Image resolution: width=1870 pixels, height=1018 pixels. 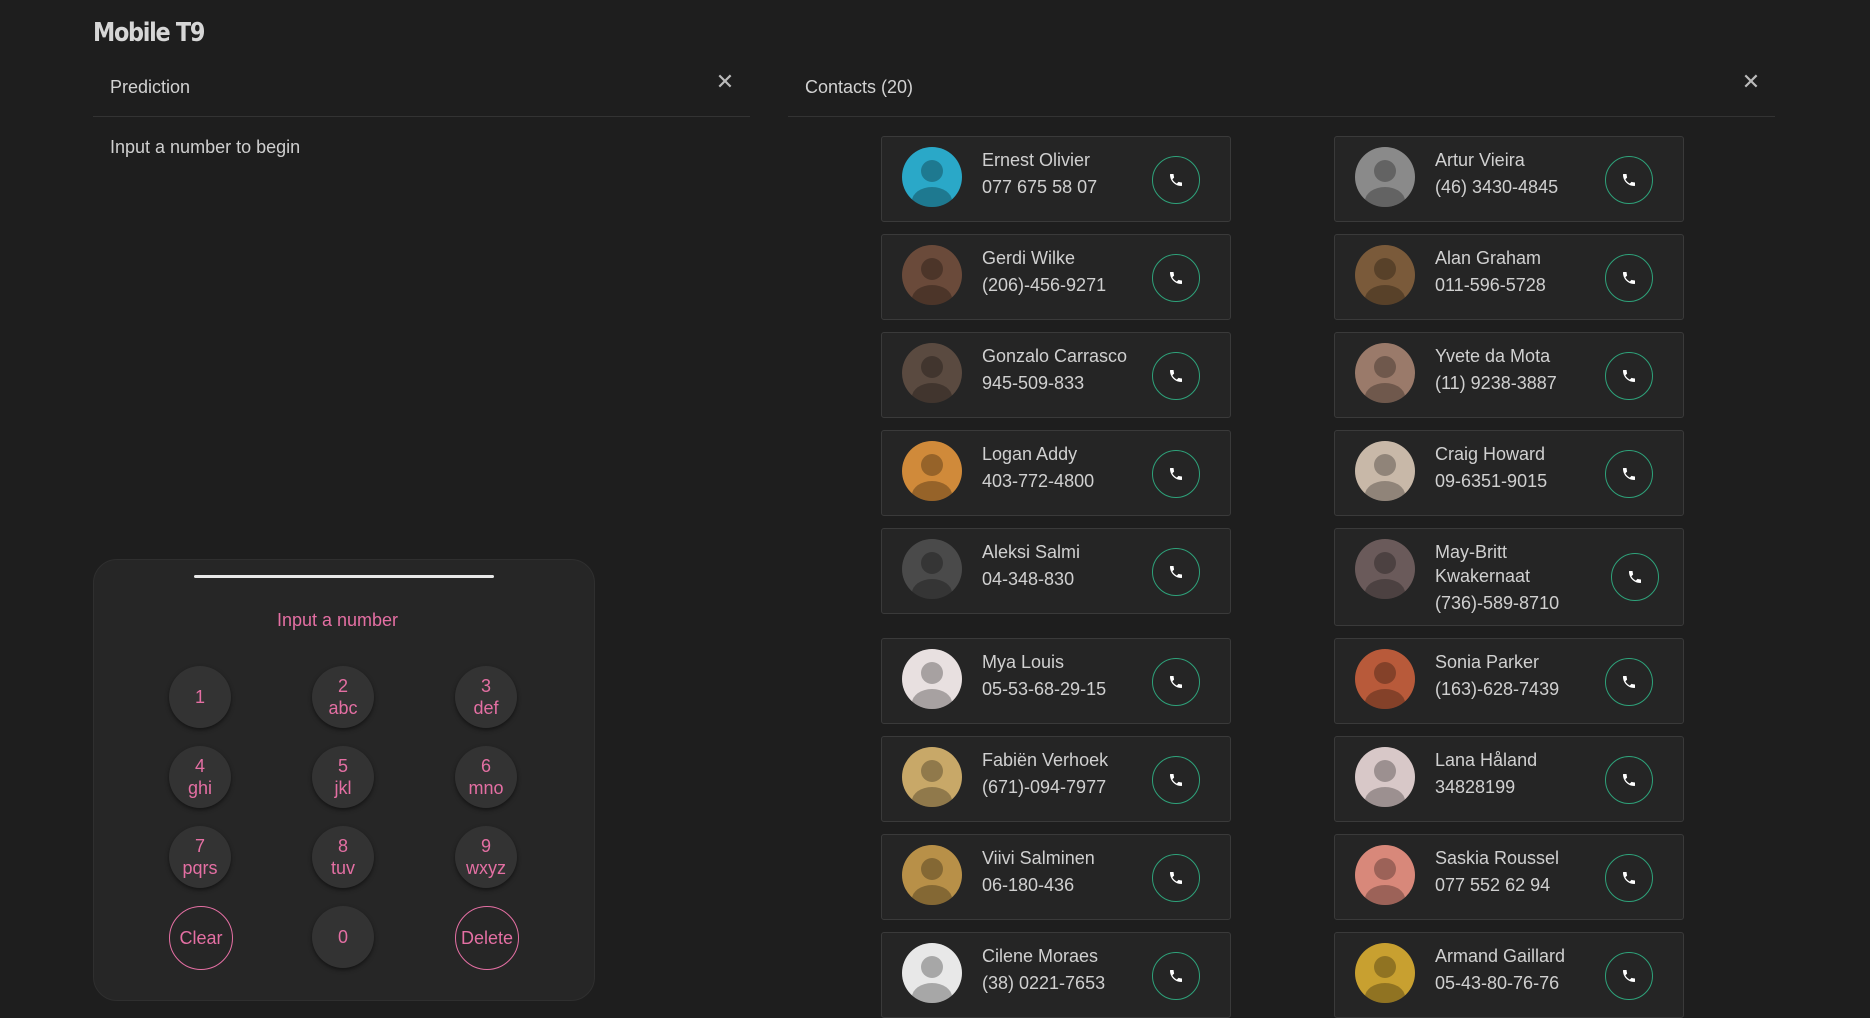 What do you see at coordinates (1044, 689) in the screenshot?
I see `contact-phone: 05-53-68-29-15` at bounding box center [1044, 689].